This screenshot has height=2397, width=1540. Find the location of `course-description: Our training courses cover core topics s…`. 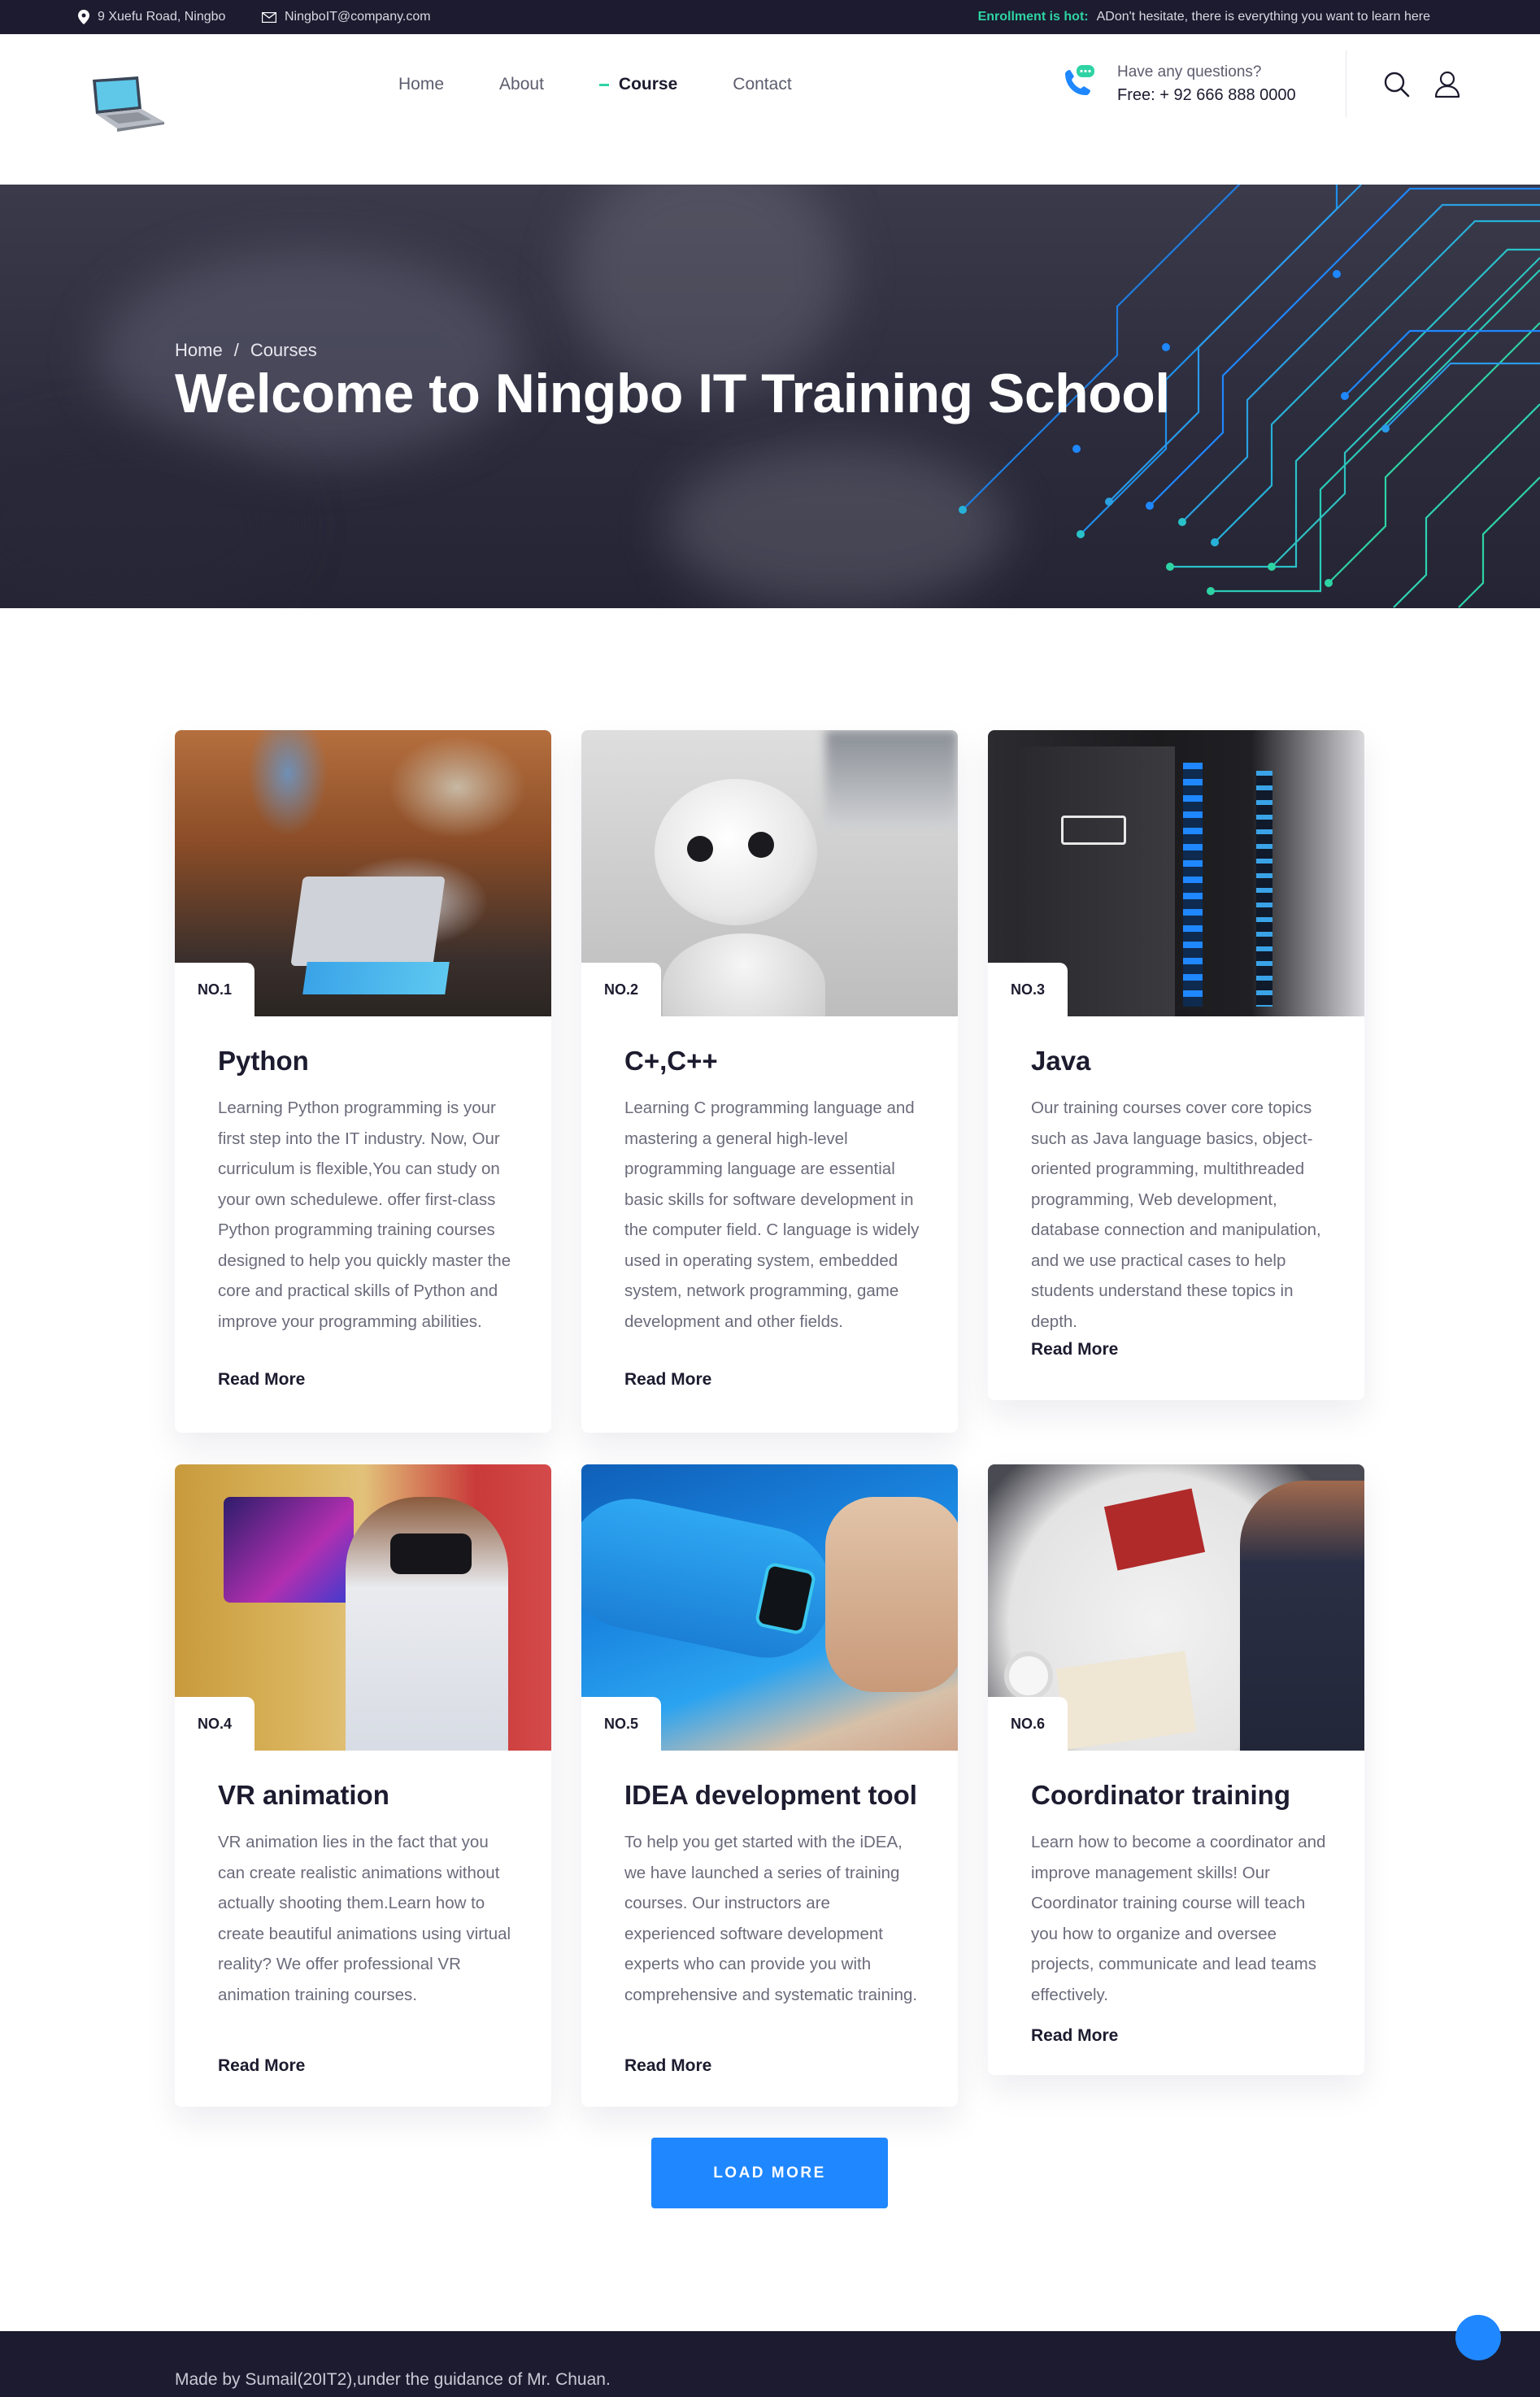

course-description: Our training courses cover core topics s… is located at coordinates (1176, 1214).